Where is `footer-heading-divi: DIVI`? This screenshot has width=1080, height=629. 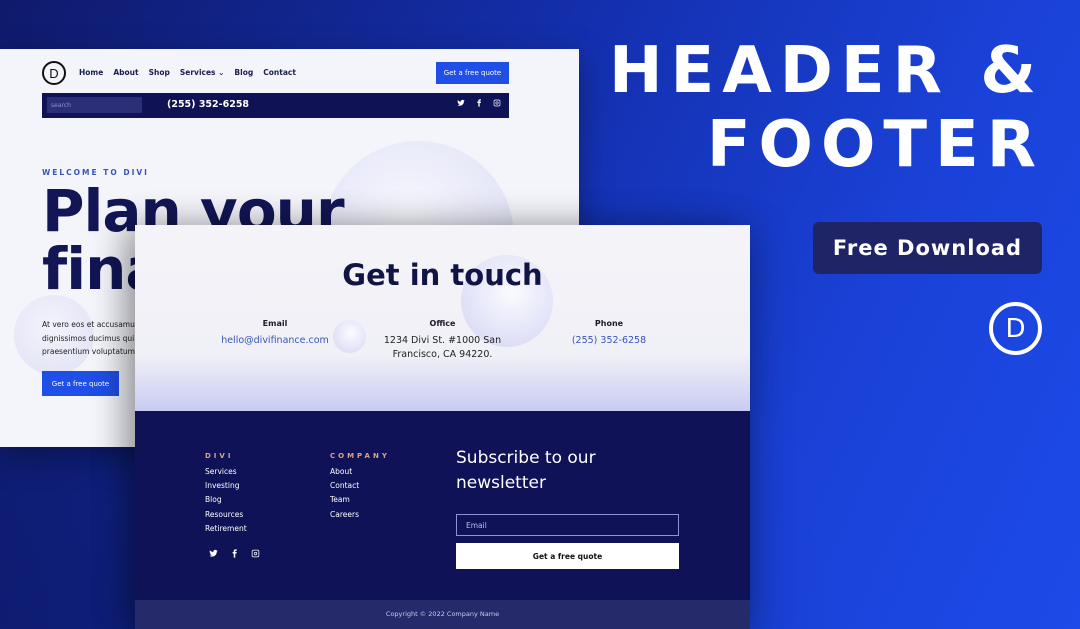
footer-heading-divi: DIVI is located at coordinates (219, 456).